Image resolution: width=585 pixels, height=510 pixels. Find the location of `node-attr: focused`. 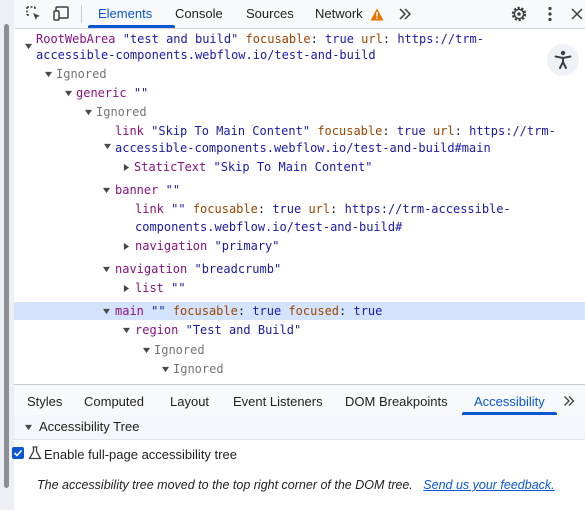

node-attr: focused is located at coordinates (314, 311).